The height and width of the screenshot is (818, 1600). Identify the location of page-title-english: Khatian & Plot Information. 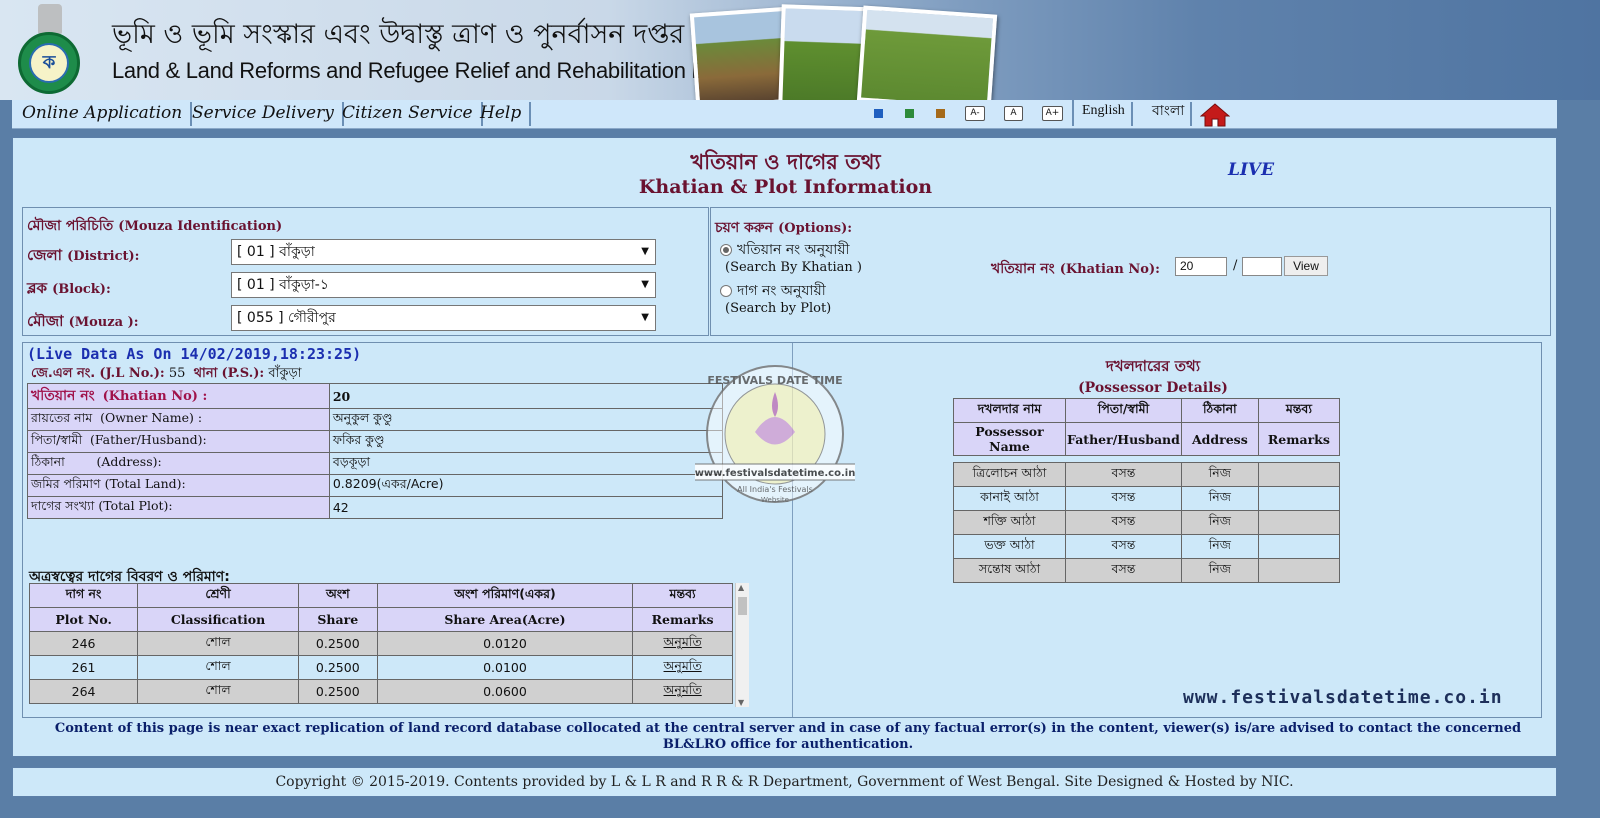
(785, 187).